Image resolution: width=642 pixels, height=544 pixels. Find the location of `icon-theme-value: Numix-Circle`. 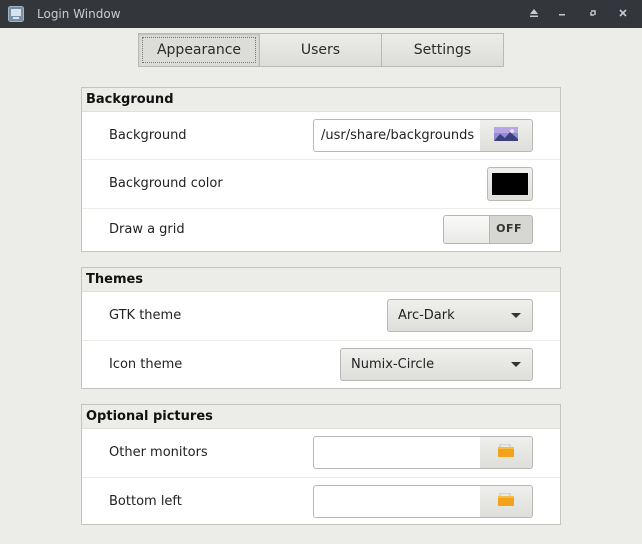

icon-theme-value: Numix-Circle is located at coordinates (393, 364).